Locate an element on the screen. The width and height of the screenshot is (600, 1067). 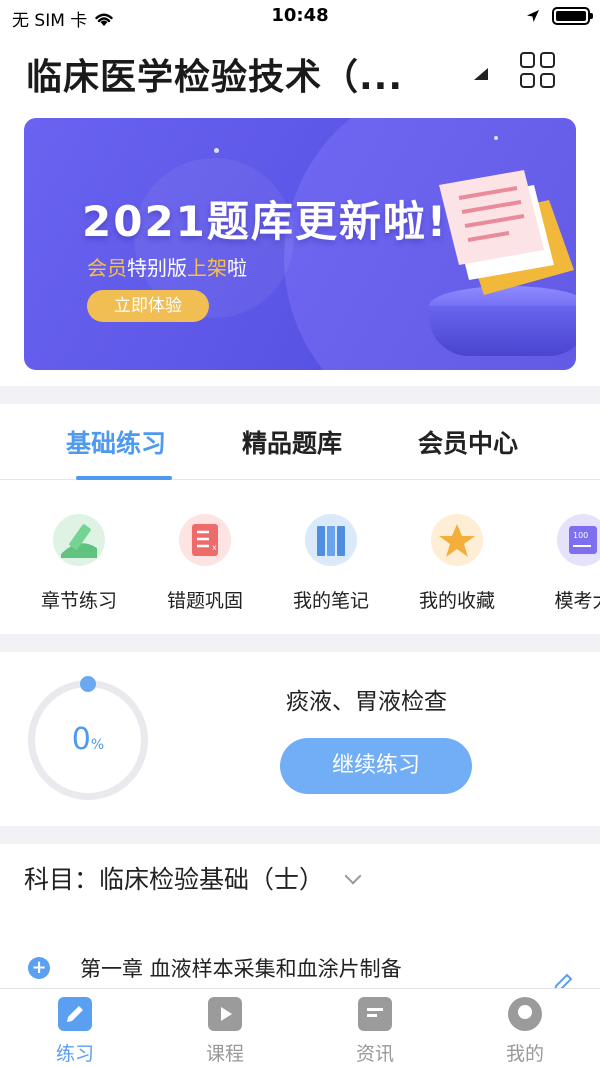
grid-menu-button is located at coordinates (538, 70).